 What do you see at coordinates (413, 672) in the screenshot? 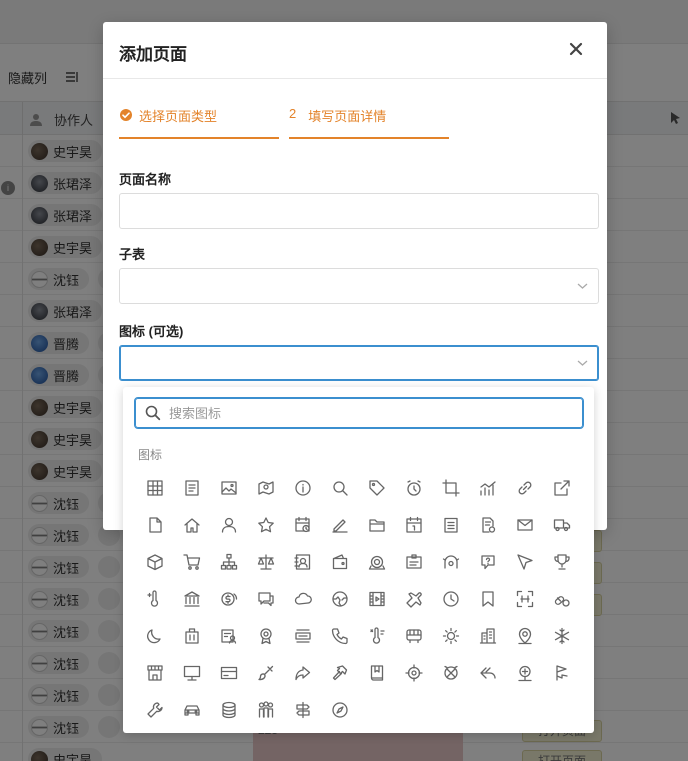
I see `target-icon` at bounding box center [413, 672].